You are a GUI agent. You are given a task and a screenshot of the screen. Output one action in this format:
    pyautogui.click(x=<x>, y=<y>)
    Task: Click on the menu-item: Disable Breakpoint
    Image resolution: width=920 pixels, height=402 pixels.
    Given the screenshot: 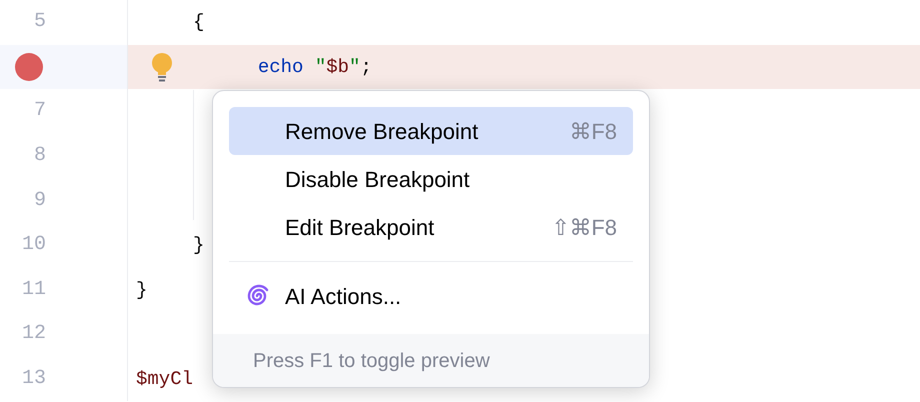 What is the action you would take?
    pyautogui.click(x=431, y=179)
    